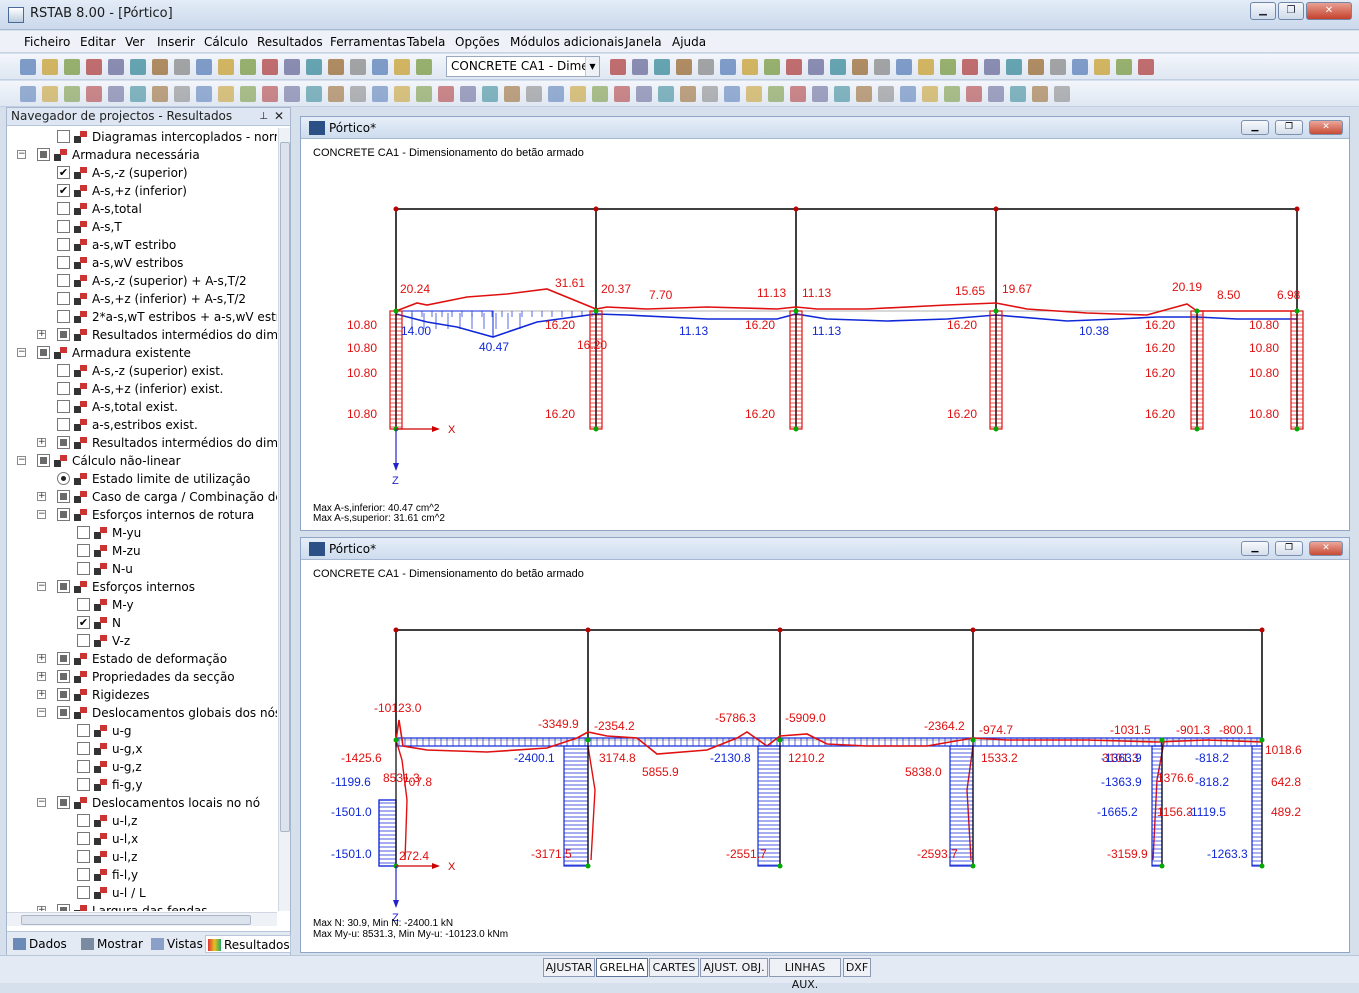  What do you see at coordinates (142, 677) in the screenshot?
I see `tree-item: + Propriedades da secção` at bounding box center [142, 677].